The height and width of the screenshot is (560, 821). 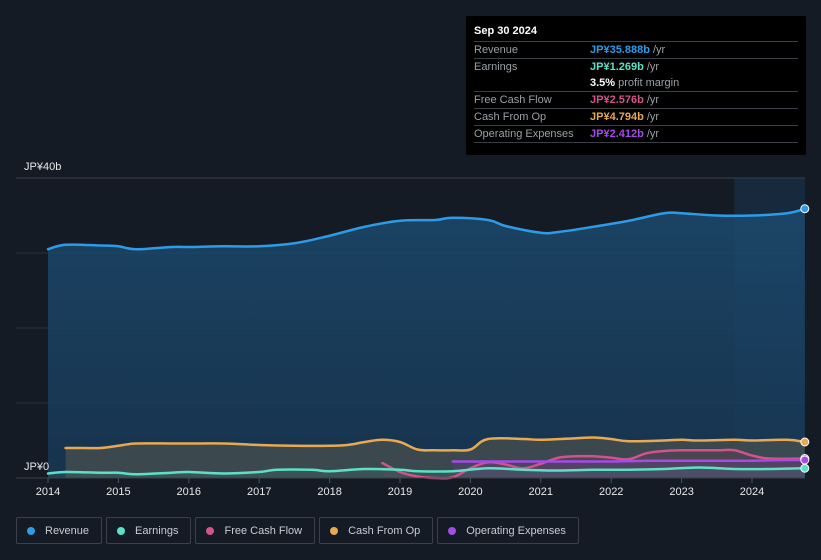 What do you see at coordinates (805, 468) in the screenshot?
I see `earnings-endpoint` at bounding box center [805, 468].